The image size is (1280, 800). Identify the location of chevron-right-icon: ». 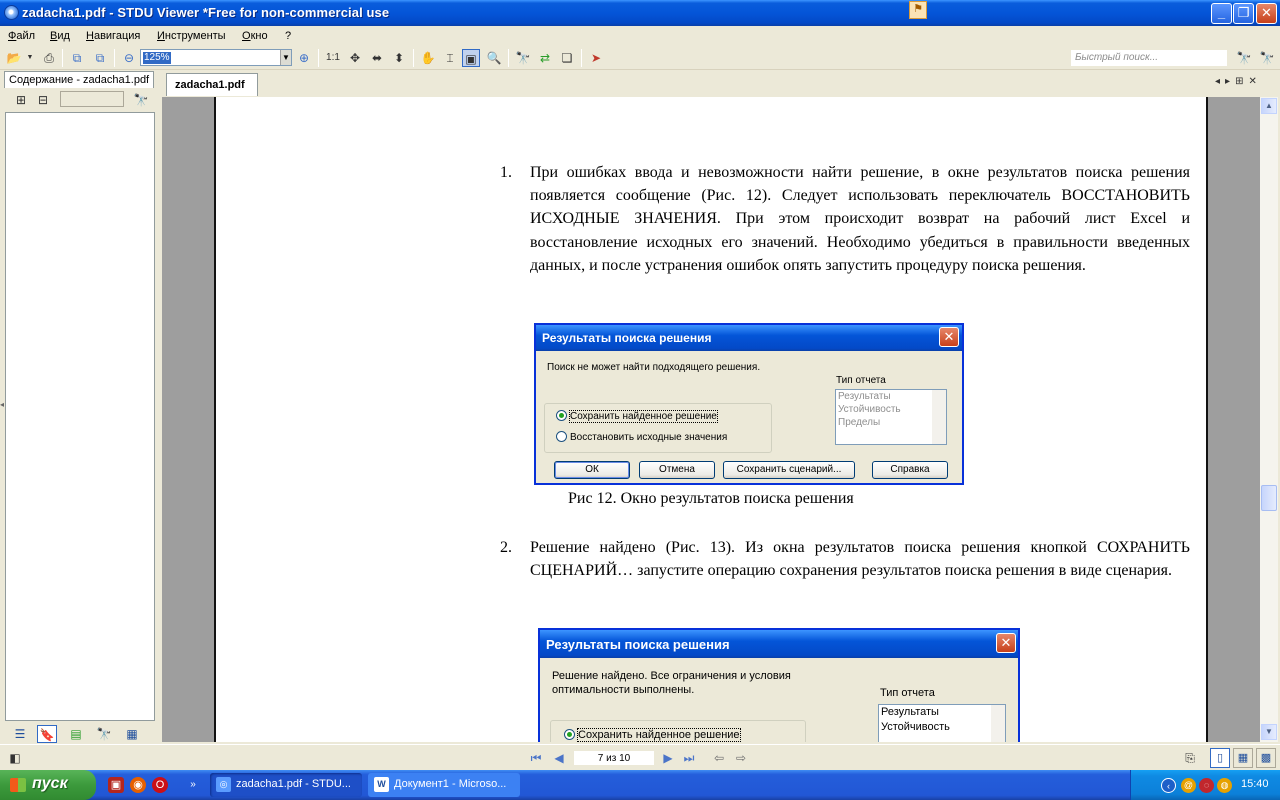
(193, 785).